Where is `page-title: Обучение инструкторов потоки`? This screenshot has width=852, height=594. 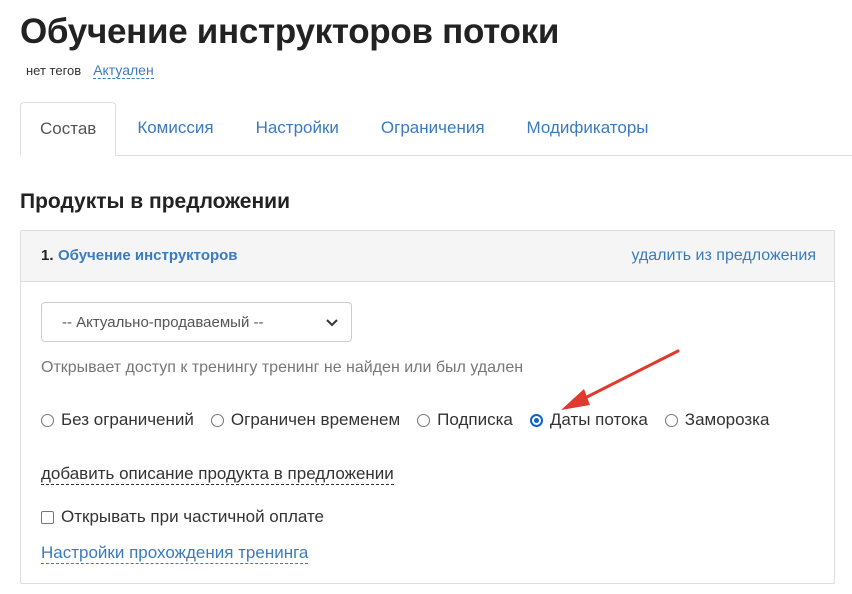 page-title: Обучение инструкторов потоки is located at coordinates (290, 31).